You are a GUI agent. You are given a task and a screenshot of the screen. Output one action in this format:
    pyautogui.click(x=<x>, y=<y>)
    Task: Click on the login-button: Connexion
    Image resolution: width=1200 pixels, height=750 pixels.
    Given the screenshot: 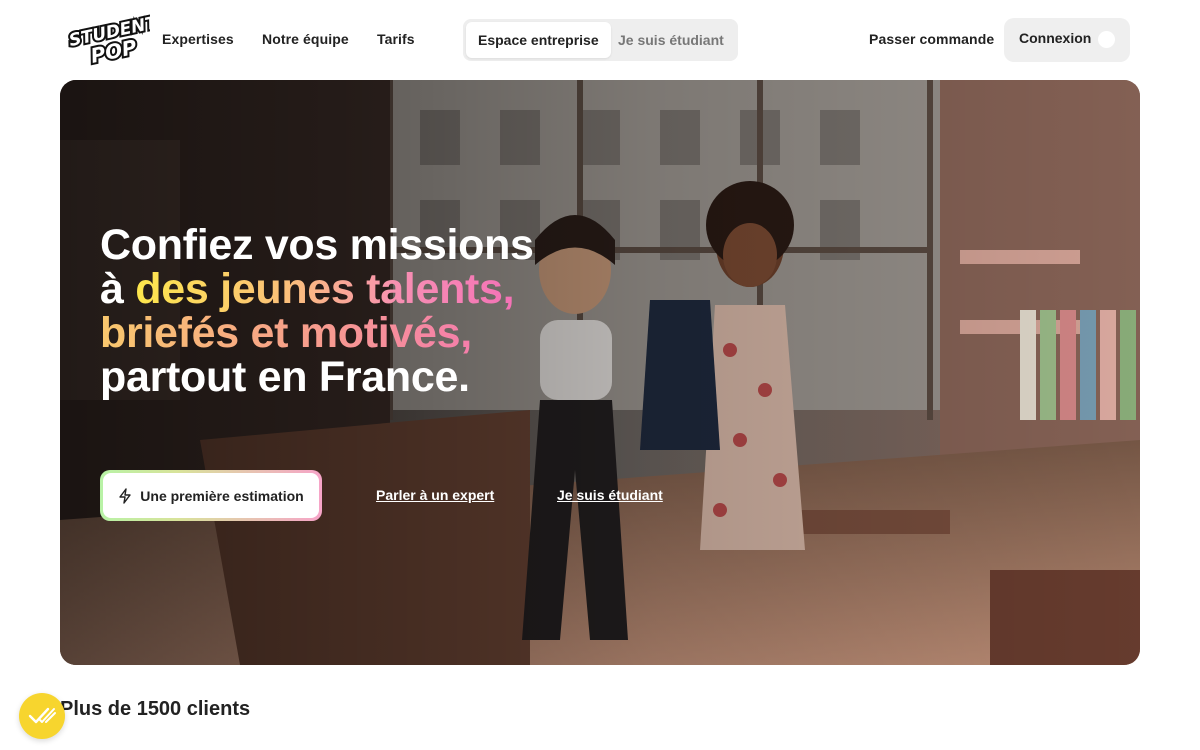 What is the action you would take?
    pyautogui.click(x=1067, y=40)
    